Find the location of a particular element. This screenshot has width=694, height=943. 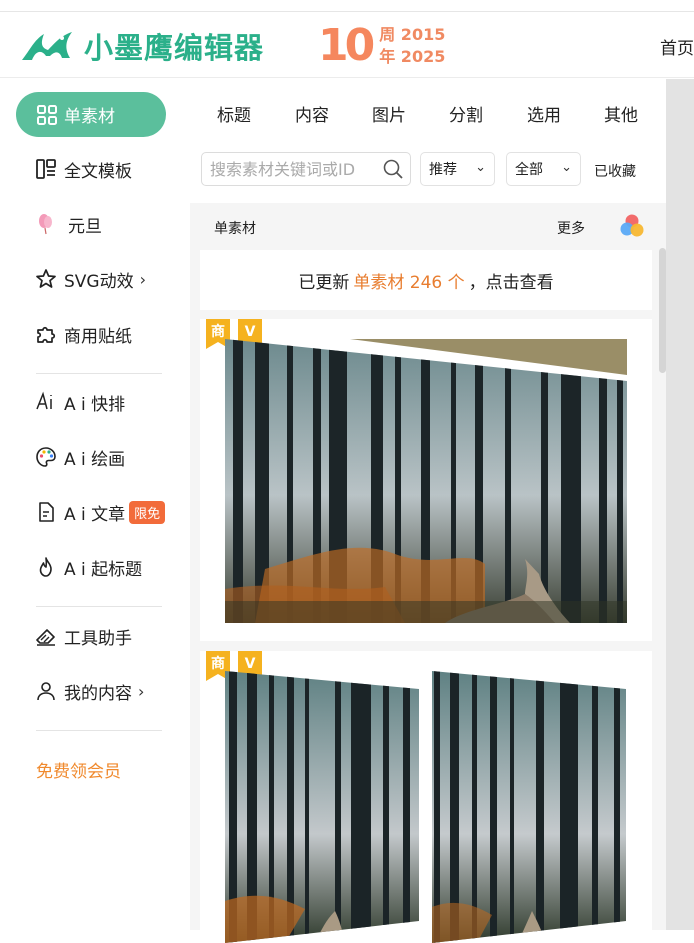

sidebar-item-new-year: 元旦 is located at coordinates (68, 224).